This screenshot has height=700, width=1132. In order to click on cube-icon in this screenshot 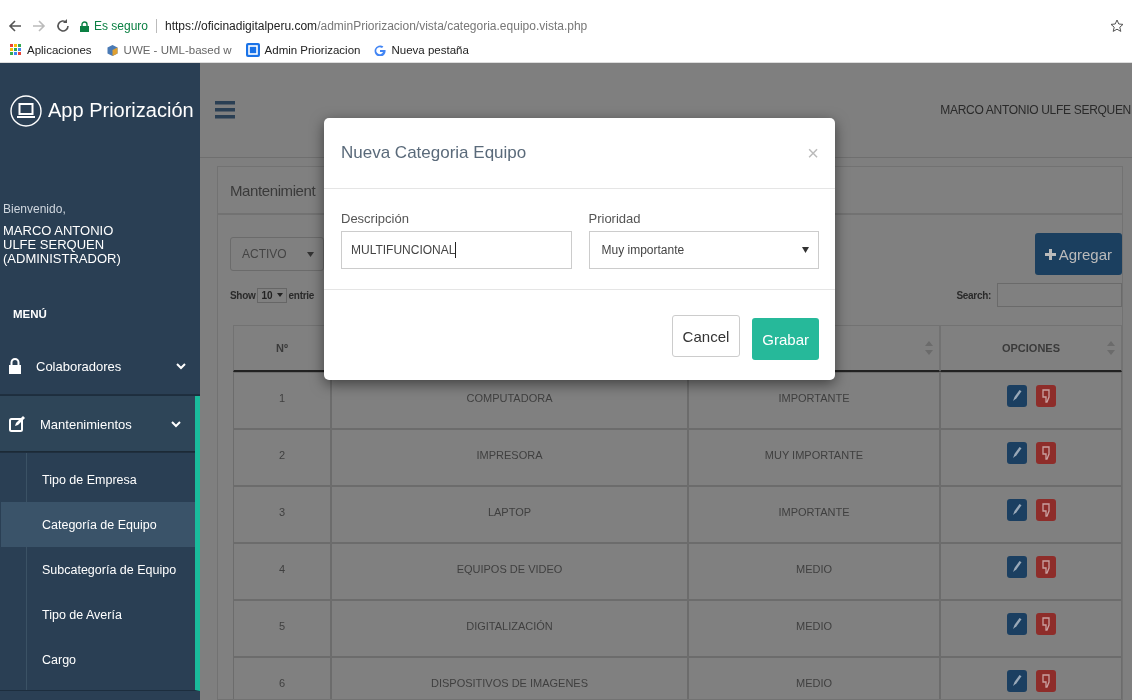, I will do `click(112, 50)`.